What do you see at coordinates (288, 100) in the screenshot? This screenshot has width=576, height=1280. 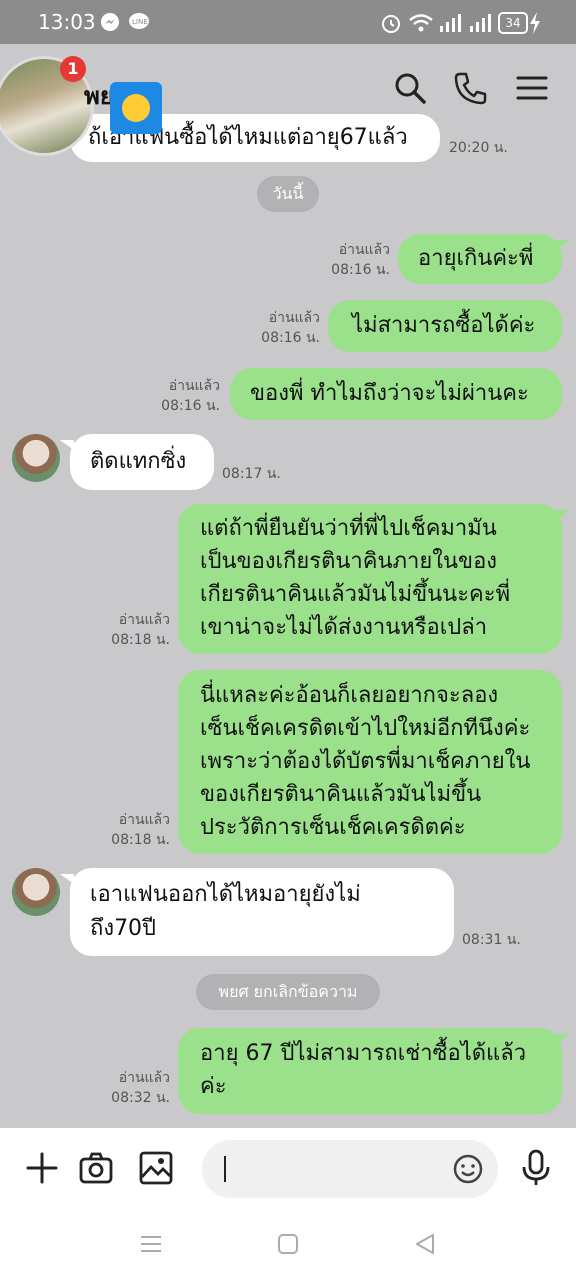 I see `chat-header: 1 พย` at bounding box center [288, 100].